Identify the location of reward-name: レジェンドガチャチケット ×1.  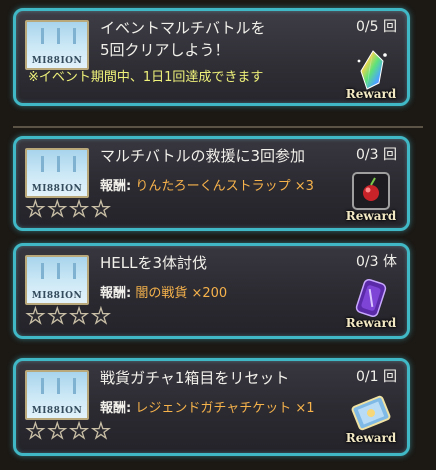
(225, 408).